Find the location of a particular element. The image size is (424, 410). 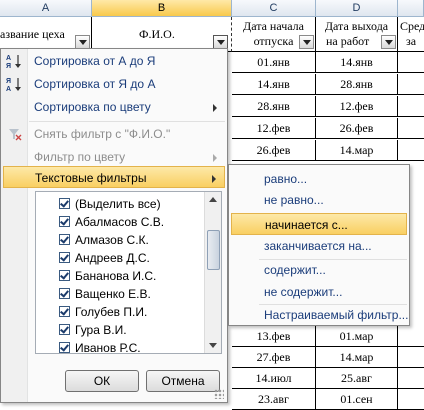

scroll-thumb is located at coordinates (213, 250).